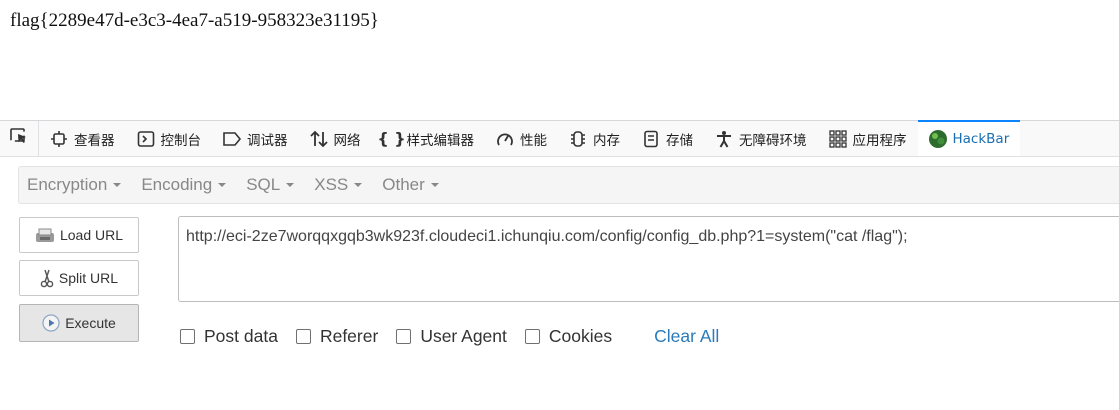 The image size is (1119, 410). I want to click on load-url-button: Load URL, so click(79, 235).